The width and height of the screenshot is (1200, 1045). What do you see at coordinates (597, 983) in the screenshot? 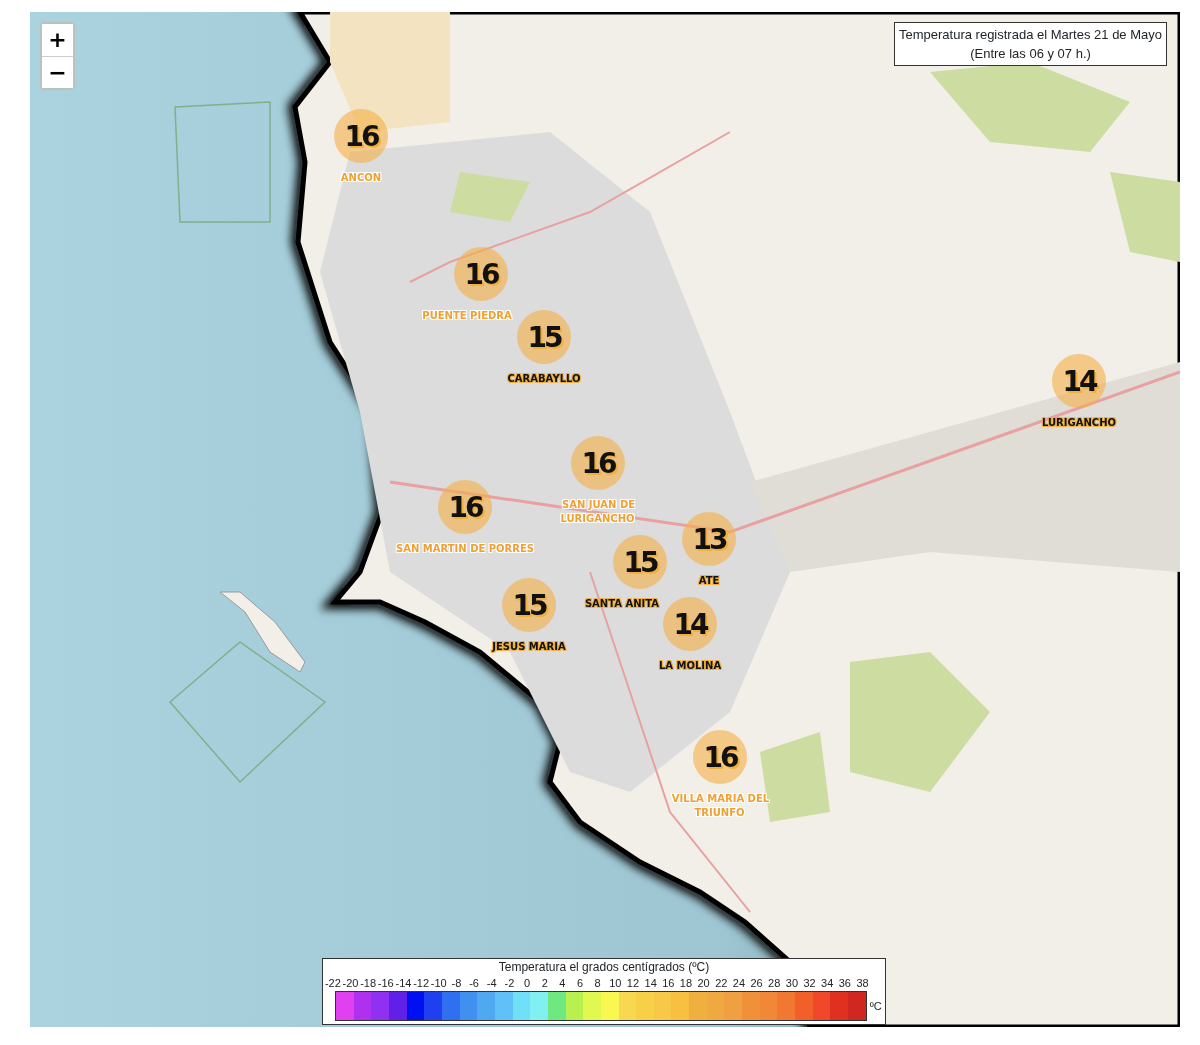
I see `scale-tick-label: 8` at bounding box center [597, 983].